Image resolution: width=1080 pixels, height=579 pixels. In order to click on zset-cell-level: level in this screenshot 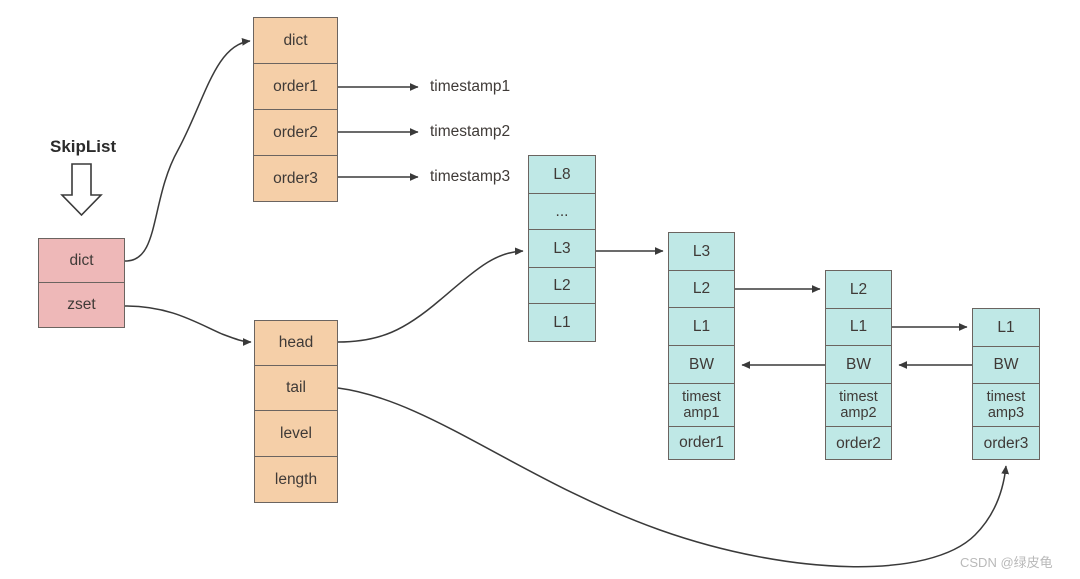, I will do `click(296, 434)`.